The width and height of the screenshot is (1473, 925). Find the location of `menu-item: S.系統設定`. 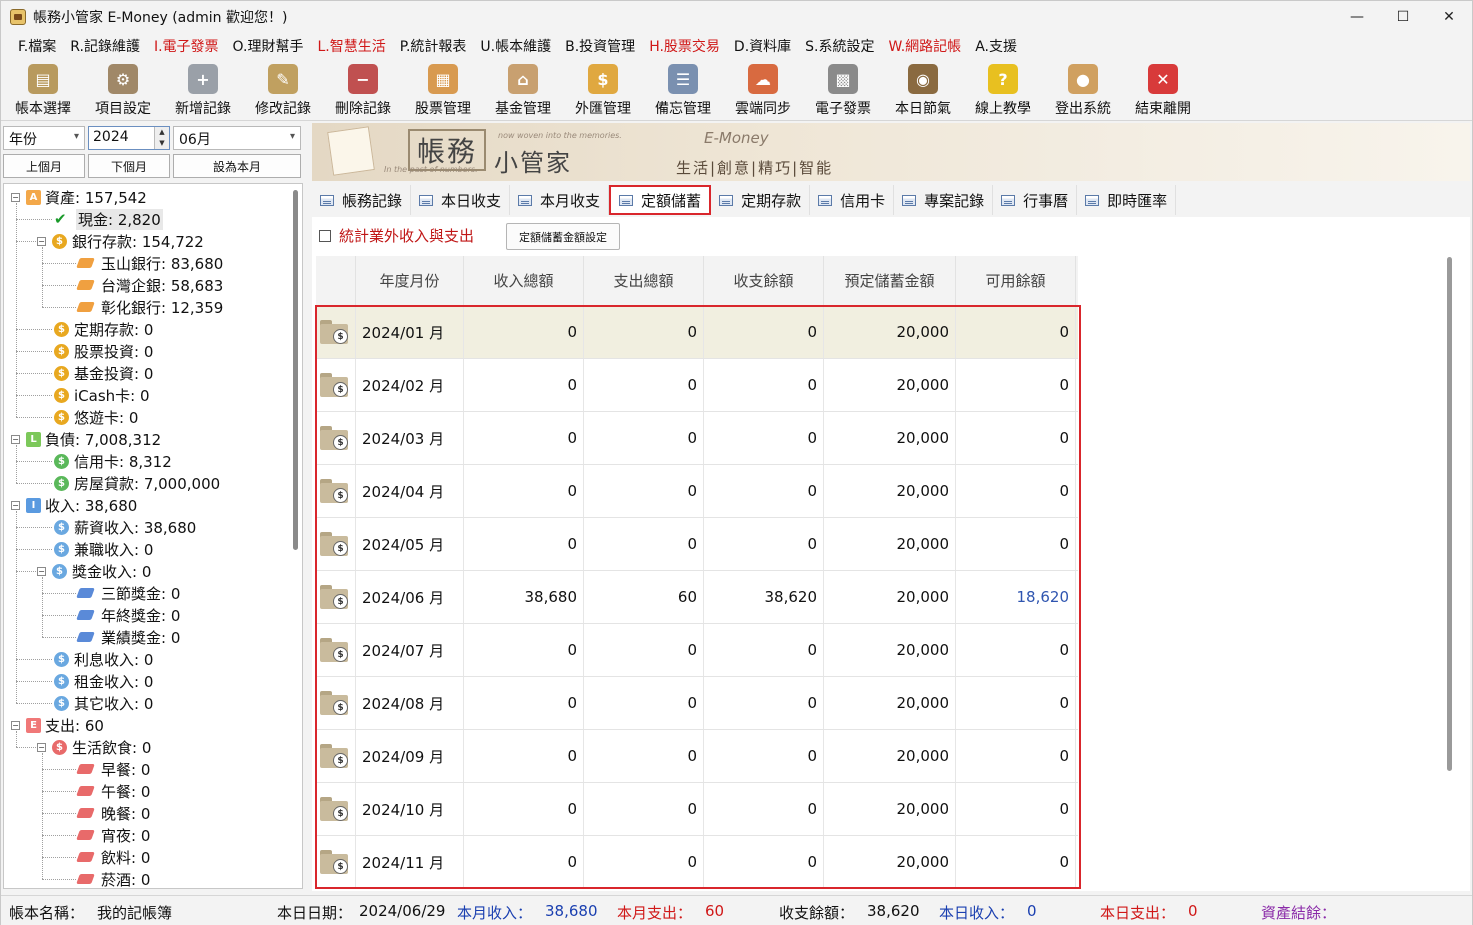

menu-item: S.系統設定 is located at coordinates (839, 46).